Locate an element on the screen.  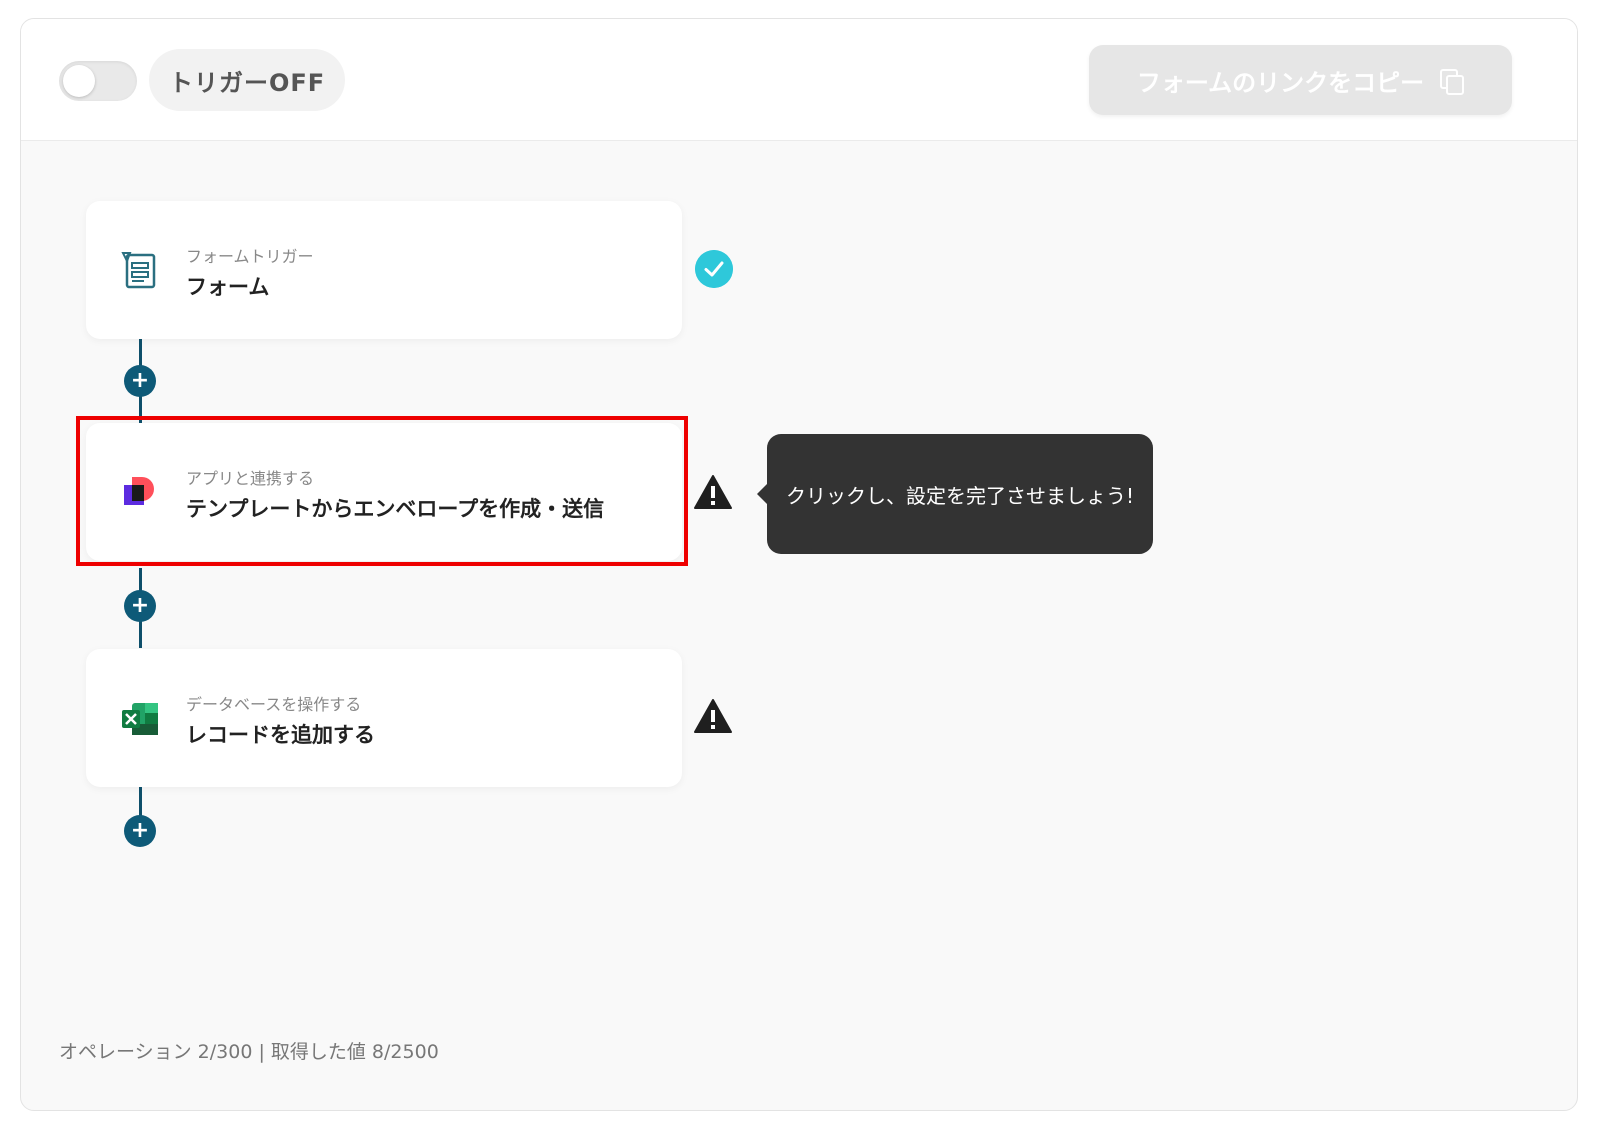
form-icon is located at coordinates (138, 270).